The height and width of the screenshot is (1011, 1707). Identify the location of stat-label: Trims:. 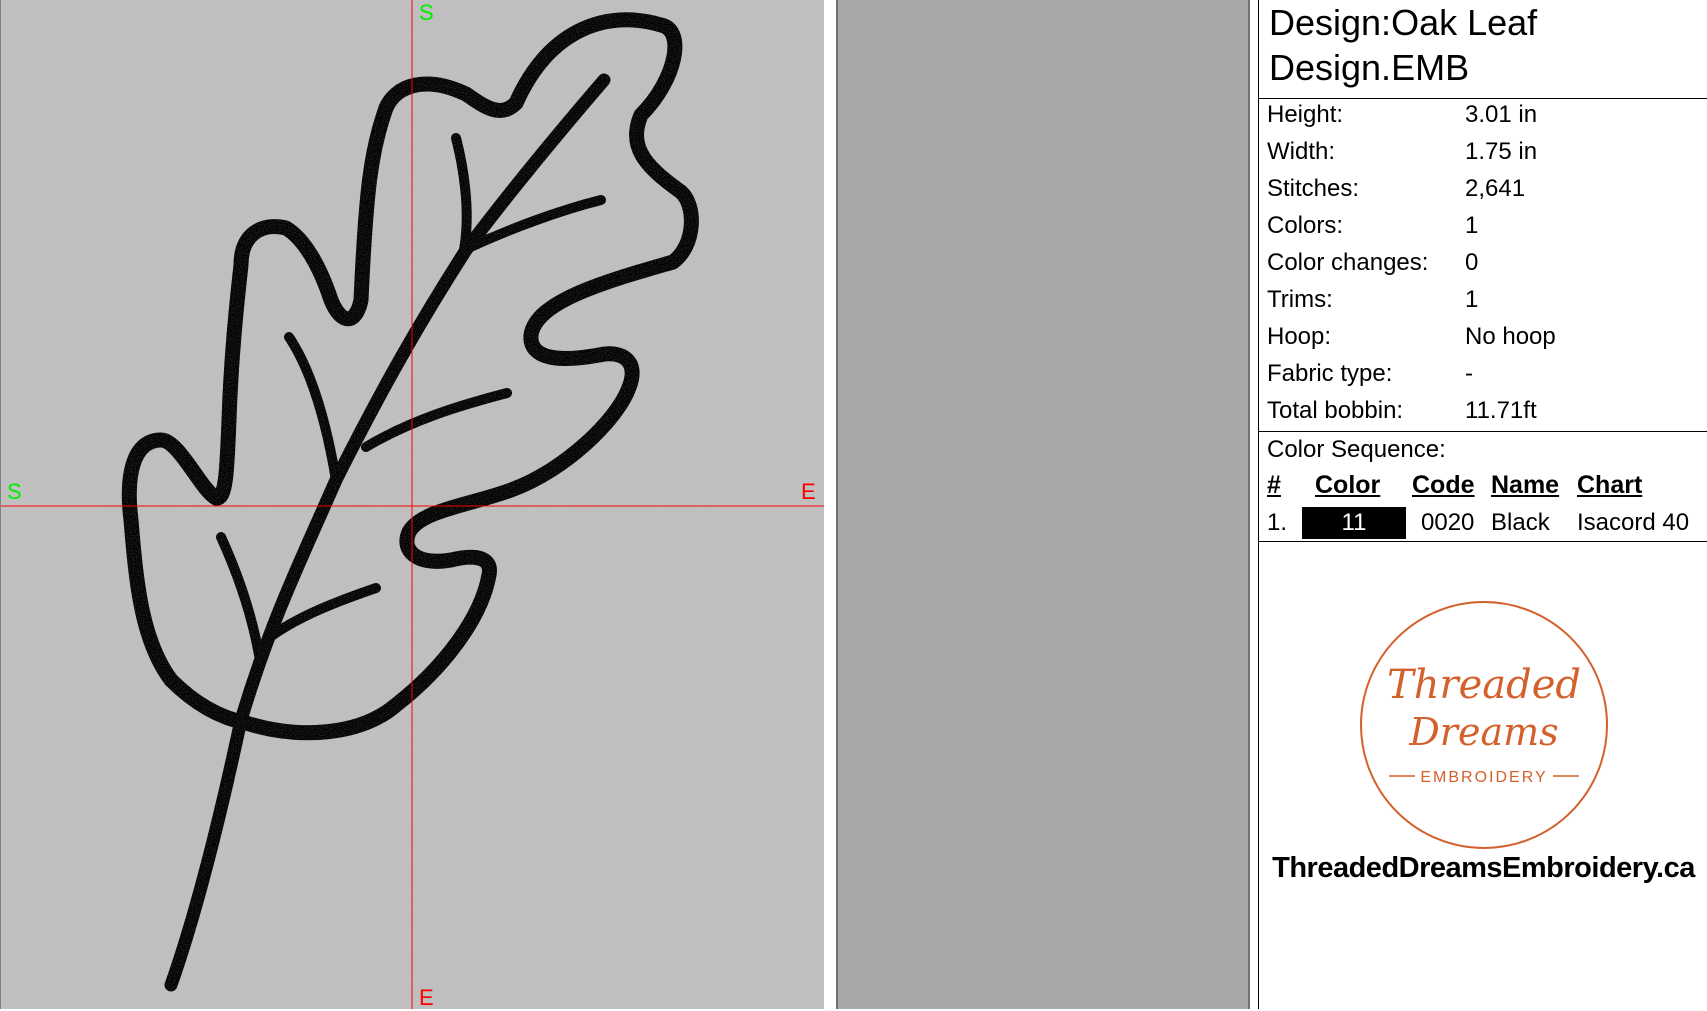
(1300, 299).